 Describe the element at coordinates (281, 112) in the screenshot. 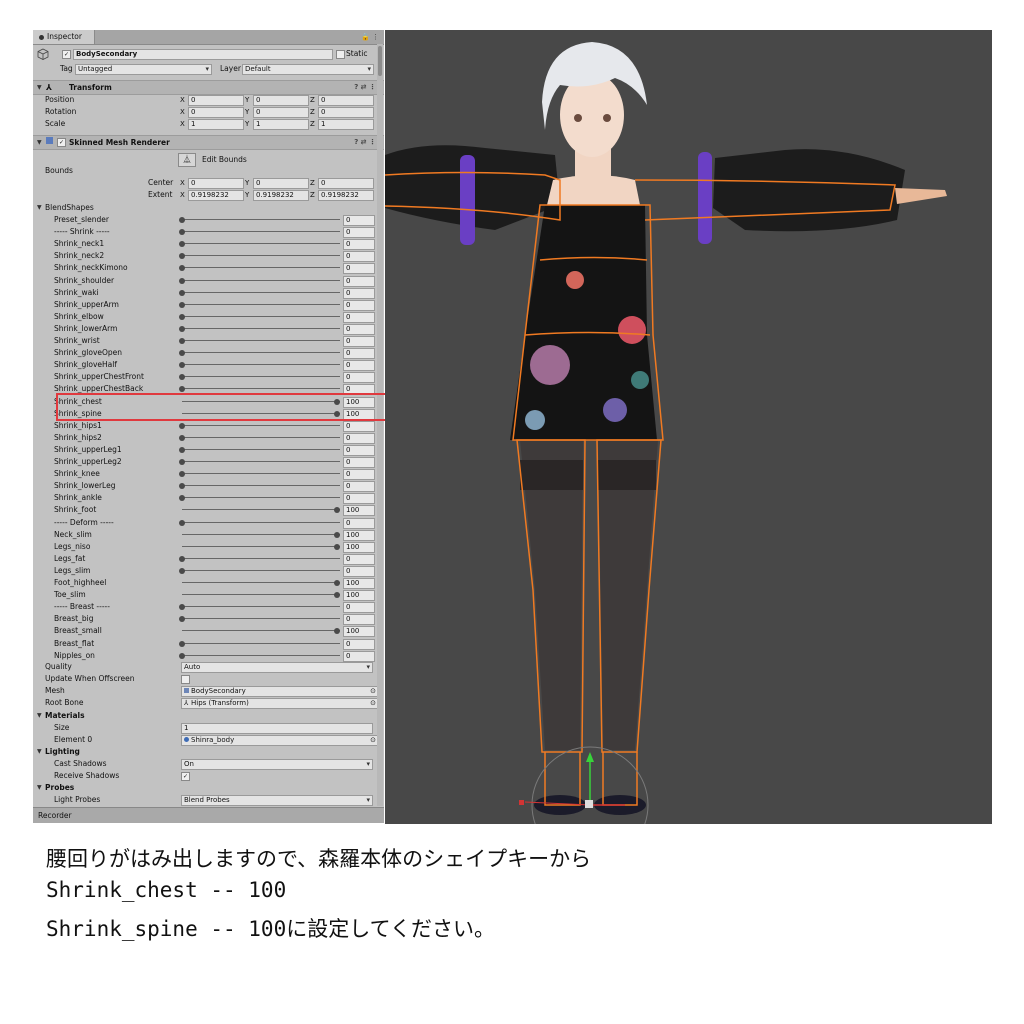

I see `transform-rotation-y-field: 0` at that location.